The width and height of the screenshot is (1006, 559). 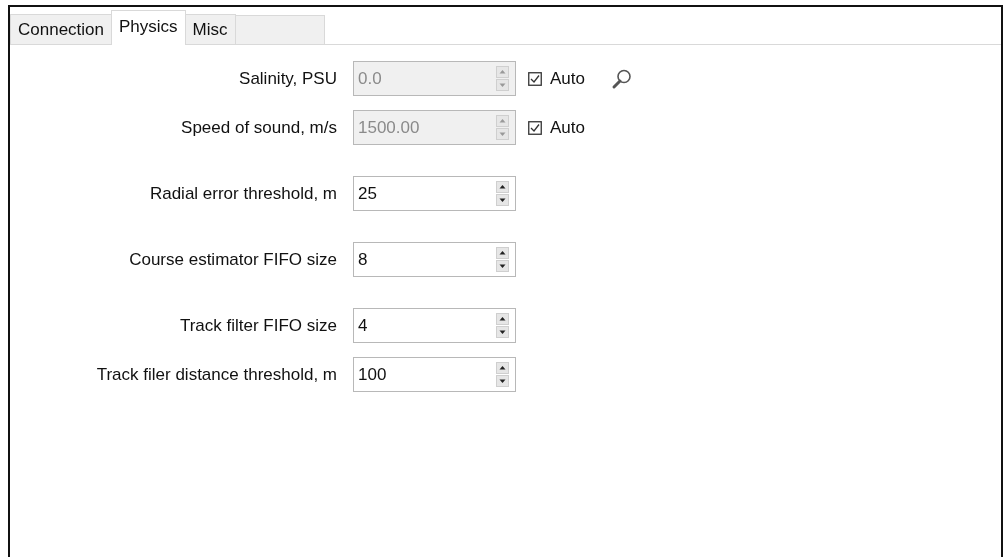 What do you see at coordinates (210, 29) in the screenshot?
I see `tab: Misc` at bounding box center [210, 29].